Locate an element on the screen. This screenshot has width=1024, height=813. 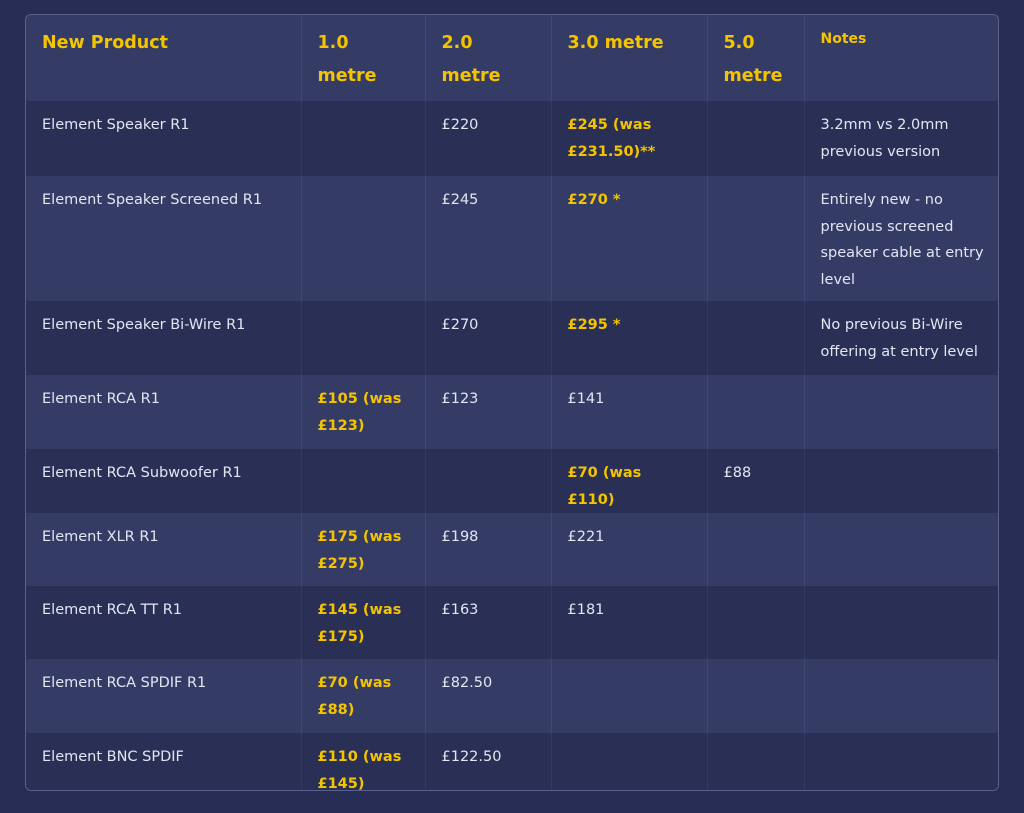
product-name: Element RCA SPDIF R1 is located at coordinates (164, 696).